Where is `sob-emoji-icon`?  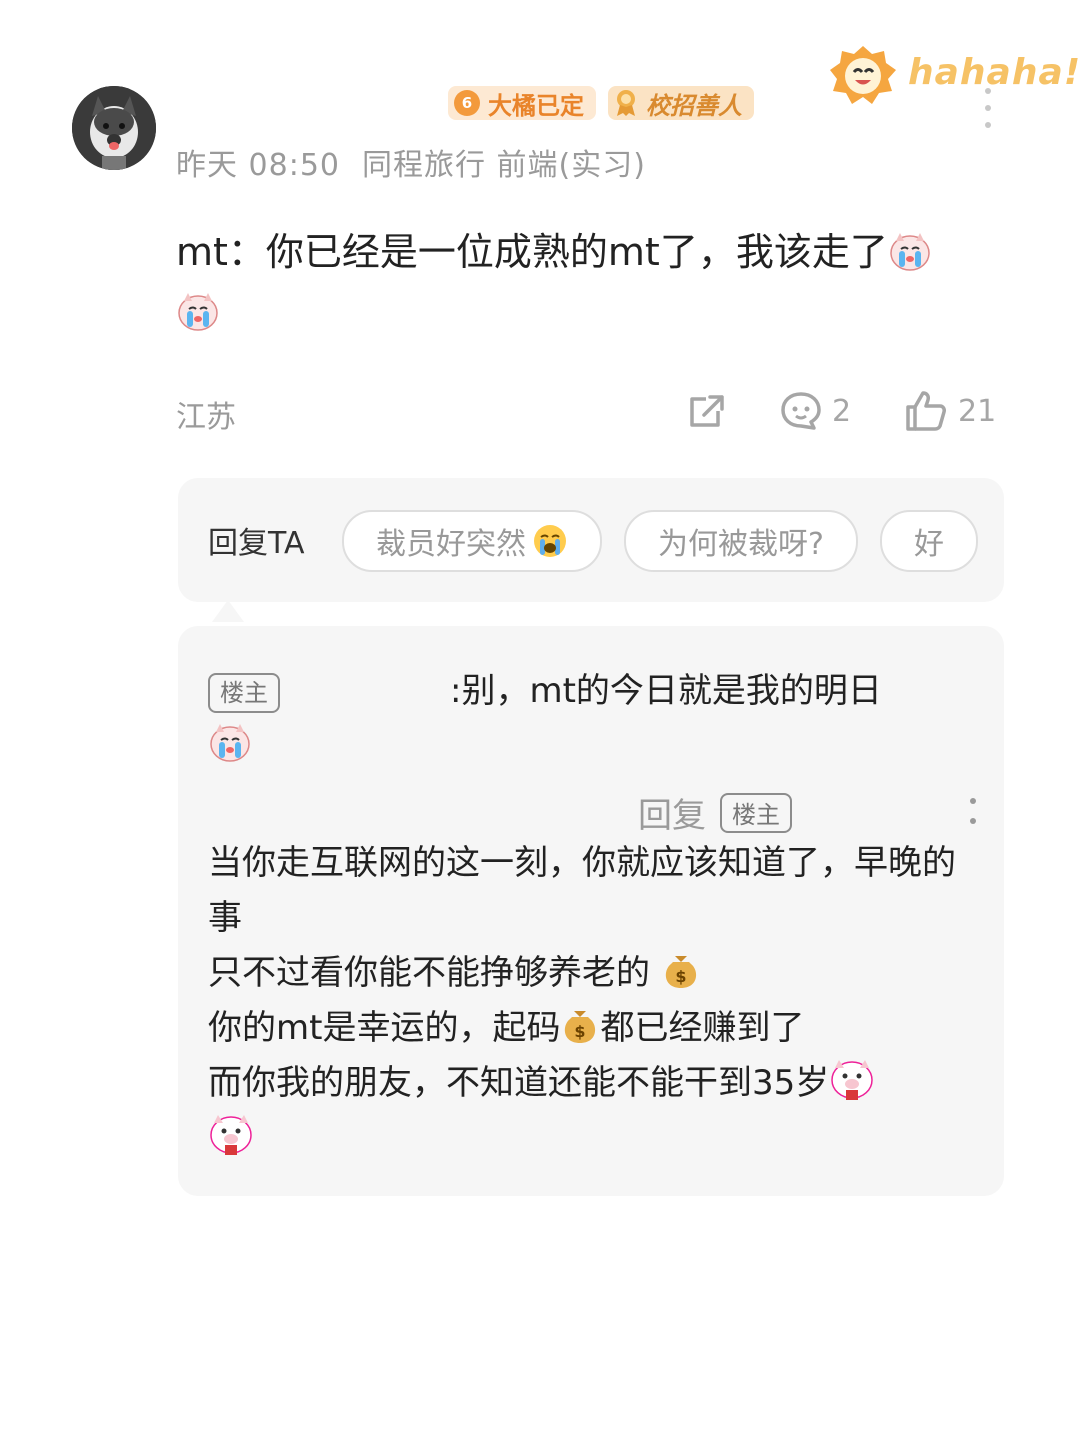 sob-emoji-icon is located at coordinates (550, 541).